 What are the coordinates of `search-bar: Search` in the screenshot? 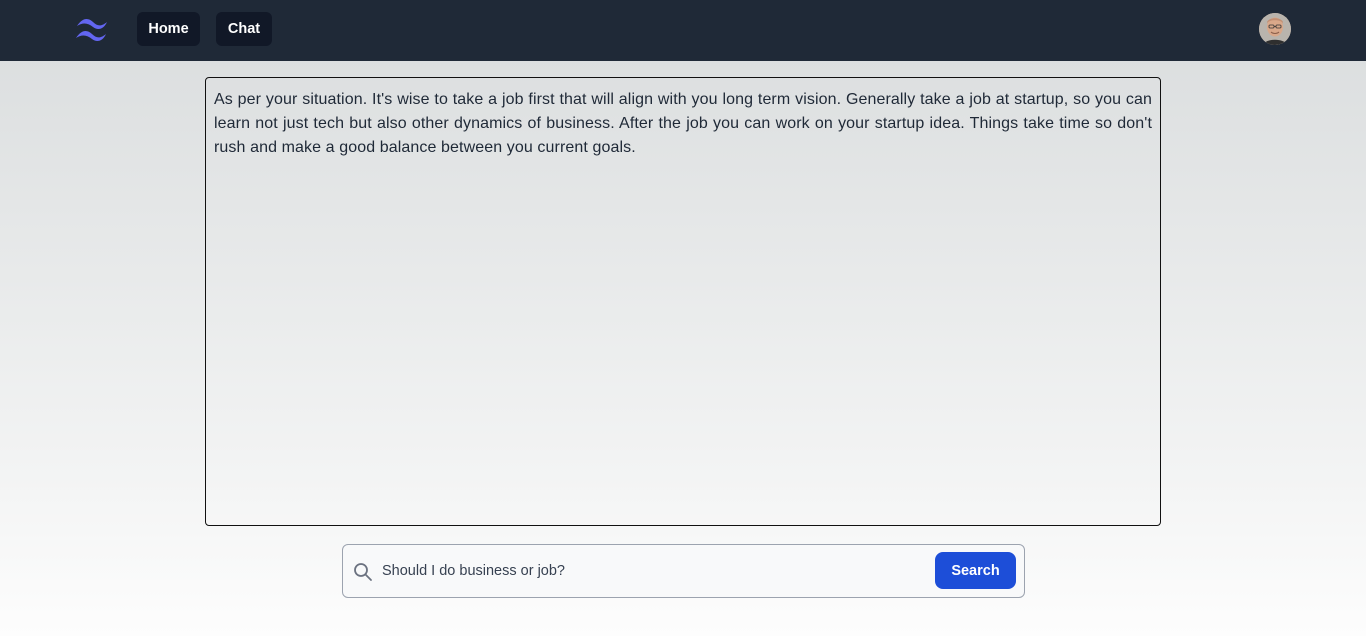 It's located at (683, 571).